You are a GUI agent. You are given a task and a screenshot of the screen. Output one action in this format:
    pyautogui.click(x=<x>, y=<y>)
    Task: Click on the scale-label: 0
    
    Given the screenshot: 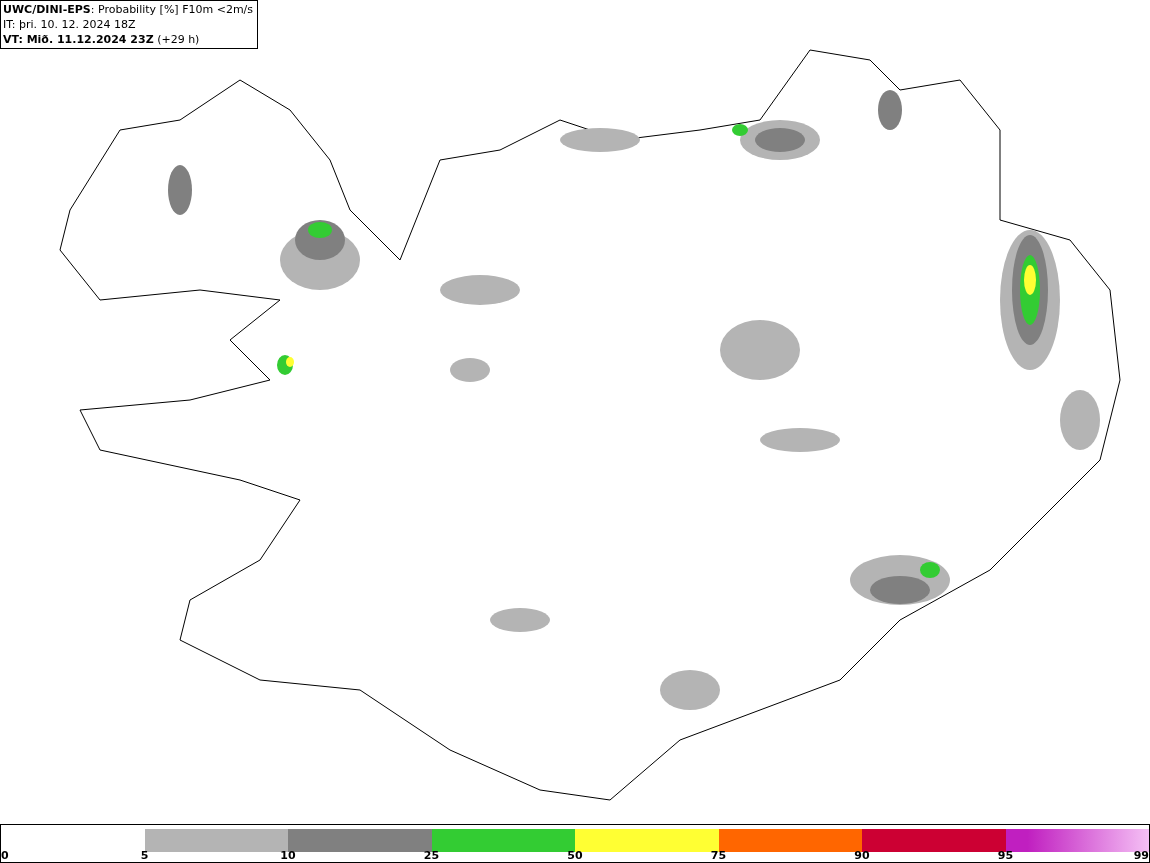 What is the action you would take?
    pyautogui.click(x=5, y=856)
    